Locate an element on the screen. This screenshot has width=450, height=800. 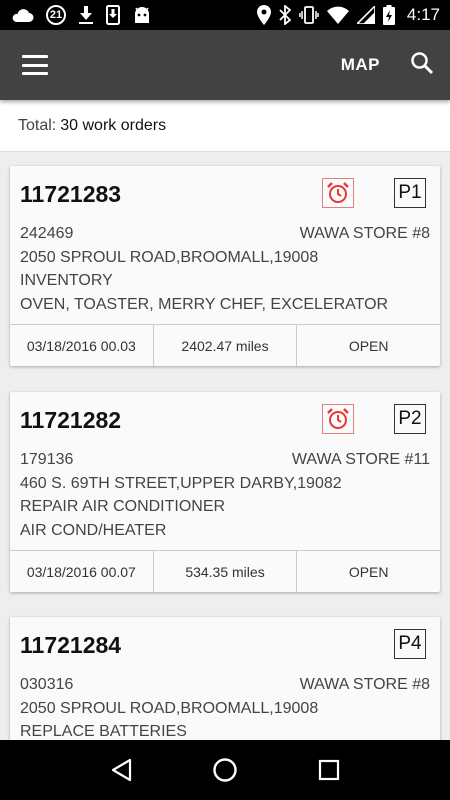
status-bar: 21 4:17 is located at coordinates (225, 15).